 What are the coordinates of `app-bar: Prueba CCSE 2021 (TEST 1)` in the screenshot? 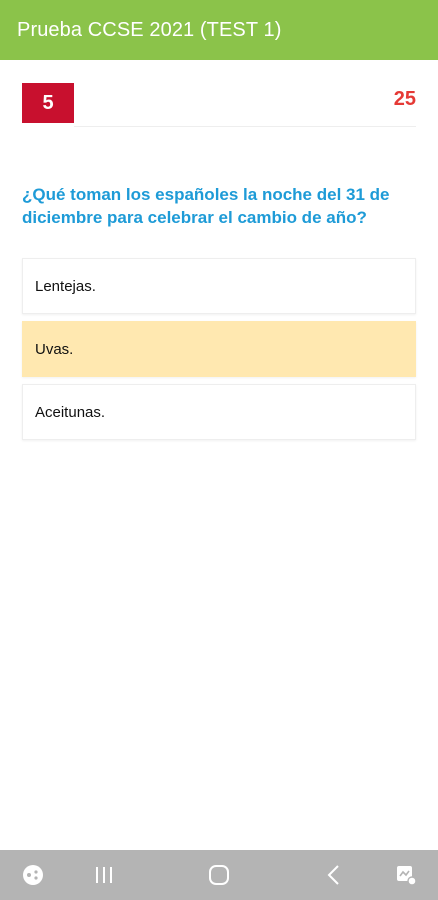 It's located at (219, 30).